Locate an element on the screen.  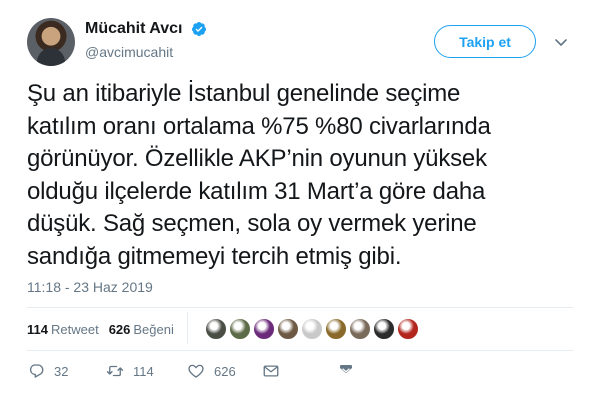
like-action: 626 is located at coordinates (211, 371).